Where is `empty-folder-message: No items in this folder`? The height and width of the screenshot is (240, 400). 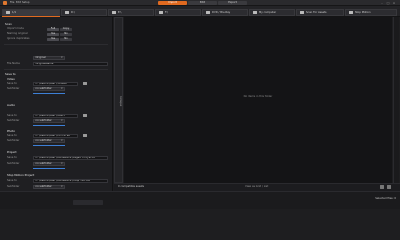
empty-folder-message: No items in this folder is located at coordinates (258, 96).